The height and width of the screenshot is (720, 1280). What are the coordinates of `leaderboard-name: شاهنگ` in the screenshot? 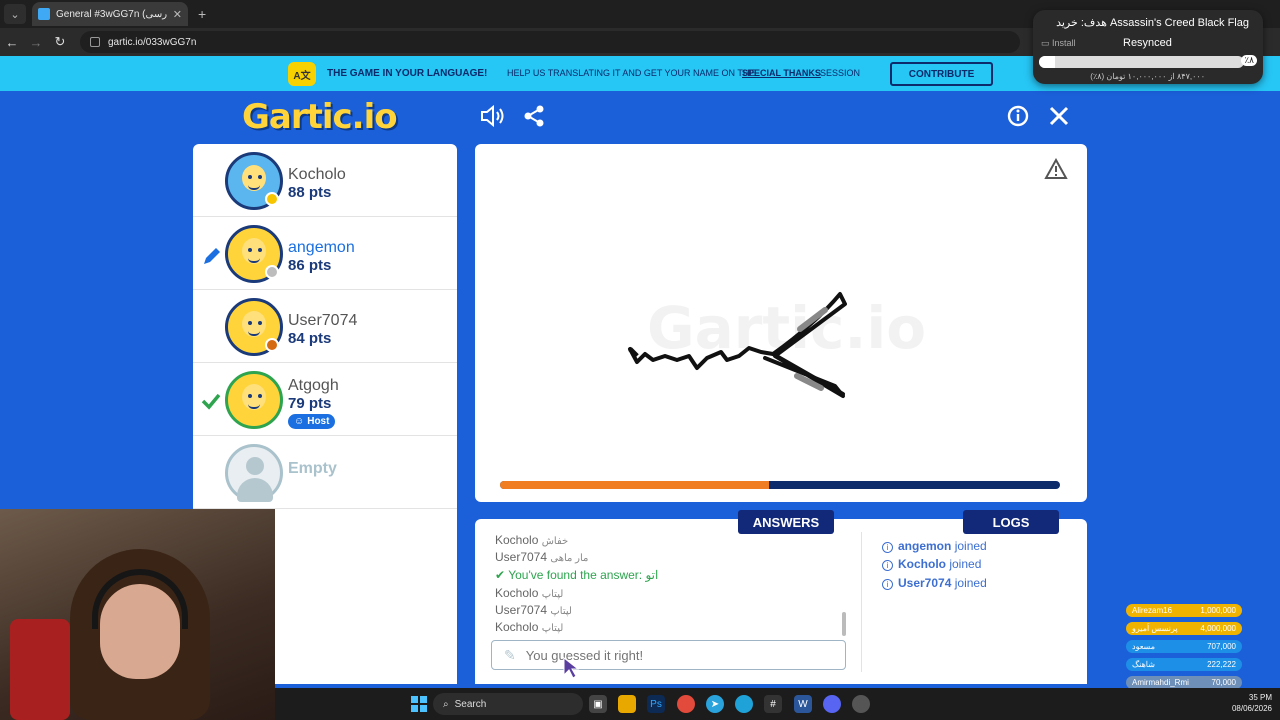 It's located at (1143, 664).